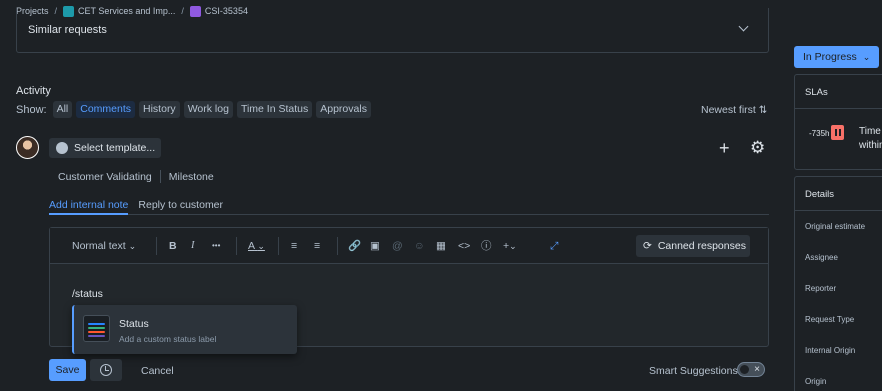 Image resolution: width=882 pixels, height=391 pixels. Describe the element at coordinates (821, 257) in the screenshot. I see `field-assignee: Assignee` at that location.